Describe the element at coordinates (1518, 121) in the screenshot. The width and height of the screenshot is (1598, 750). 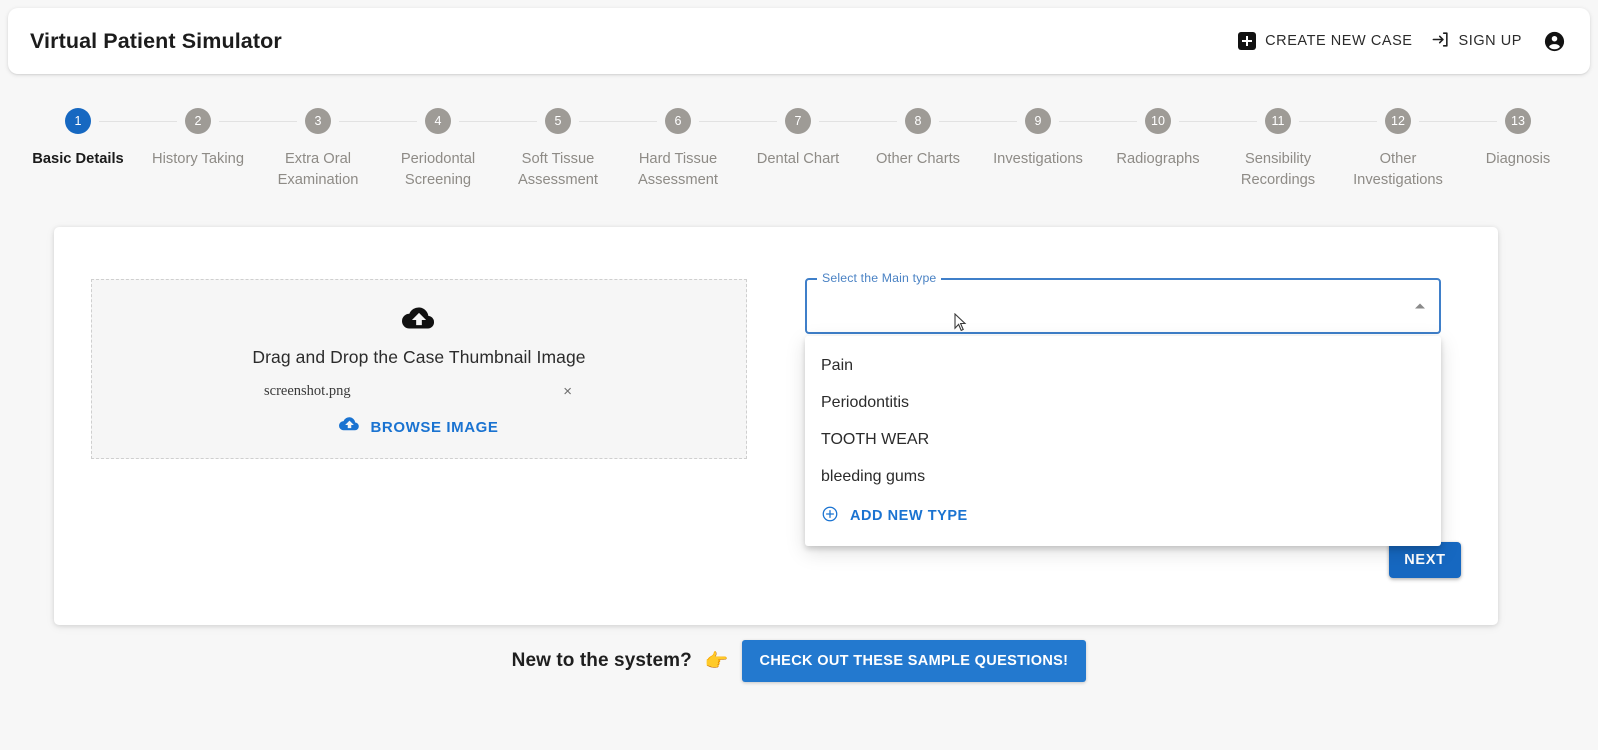
I see `stepper-number: 13` at that location.